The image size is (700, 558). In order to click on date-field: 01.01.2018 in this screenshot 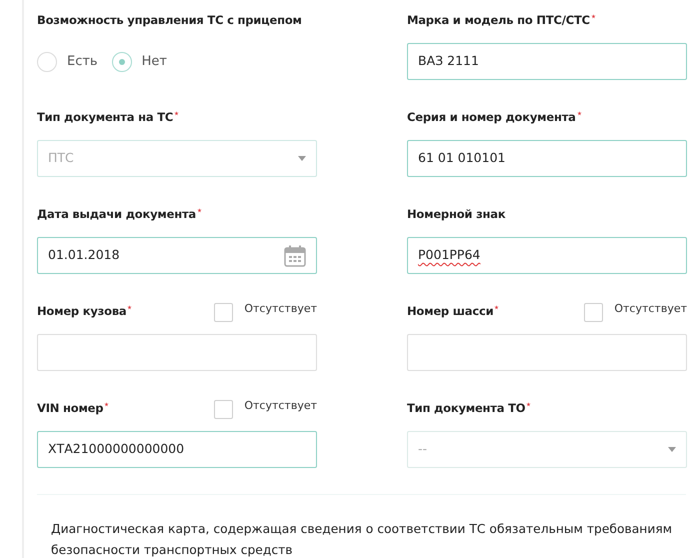, I will do `click(177, 255)`.